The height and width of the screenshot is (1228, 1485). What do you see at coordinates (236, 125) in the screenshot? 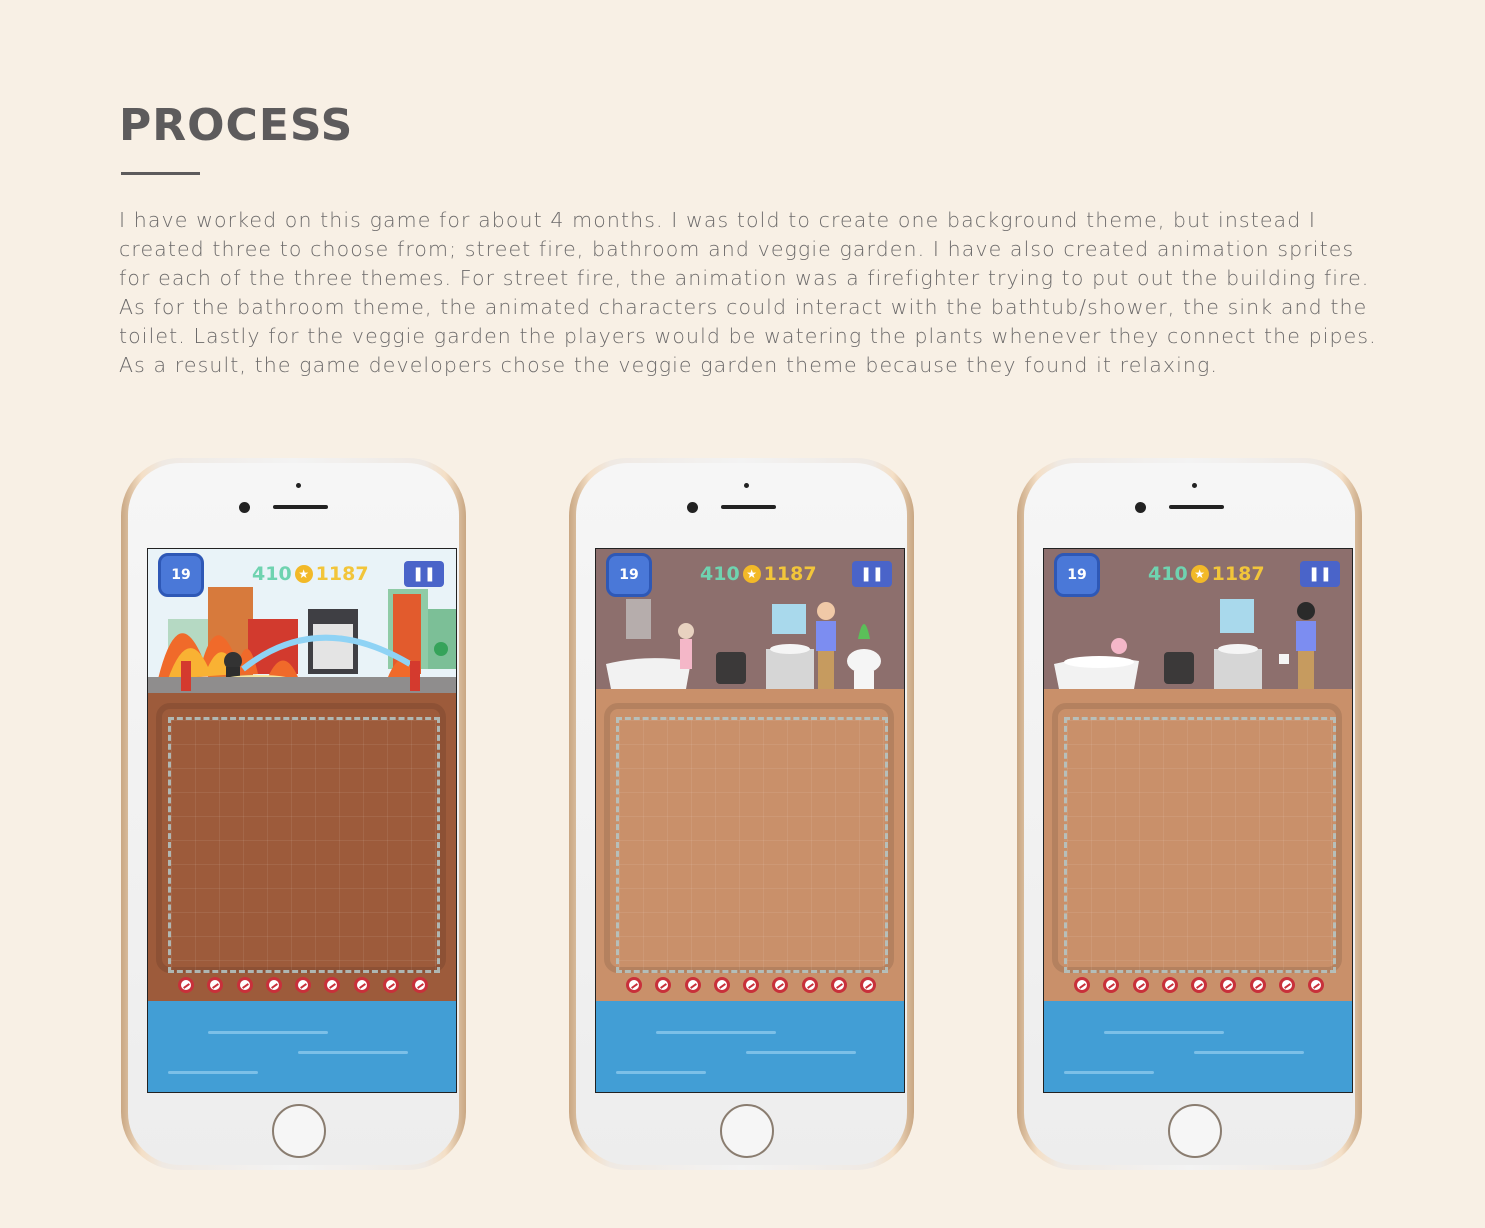
I see `page-title: PROCESS` at bounding box center [236, 125].